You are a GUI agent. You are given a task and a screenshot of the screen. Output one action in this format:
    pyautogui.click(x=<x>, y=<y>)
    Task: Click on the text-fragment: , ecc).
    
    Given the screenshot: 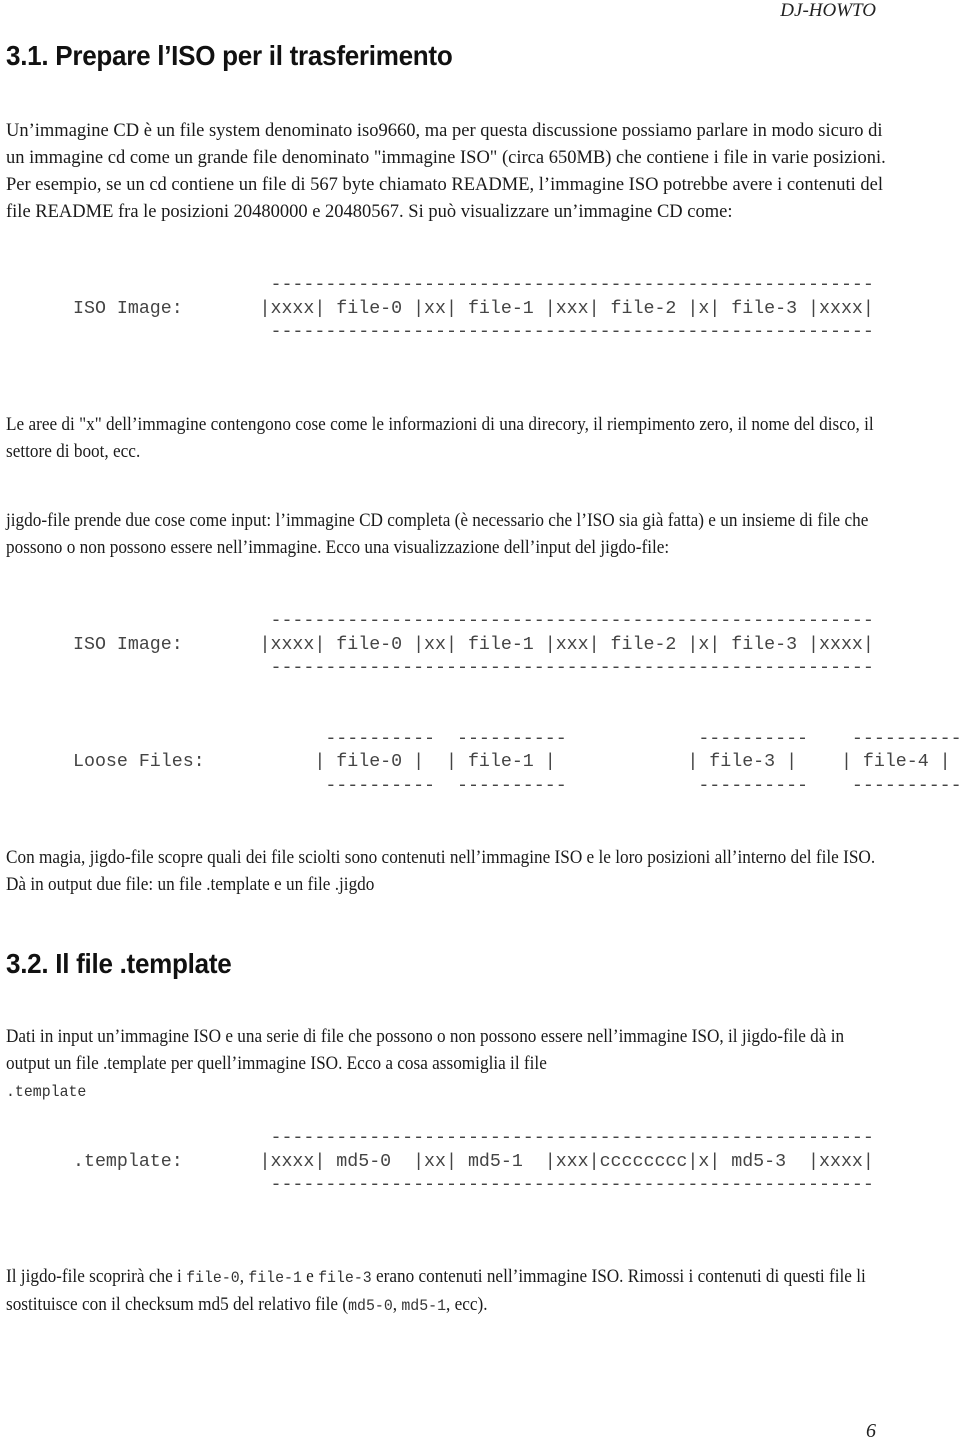 What is the action you would take?
    pyautogui.click(x=467, y=1305)
    